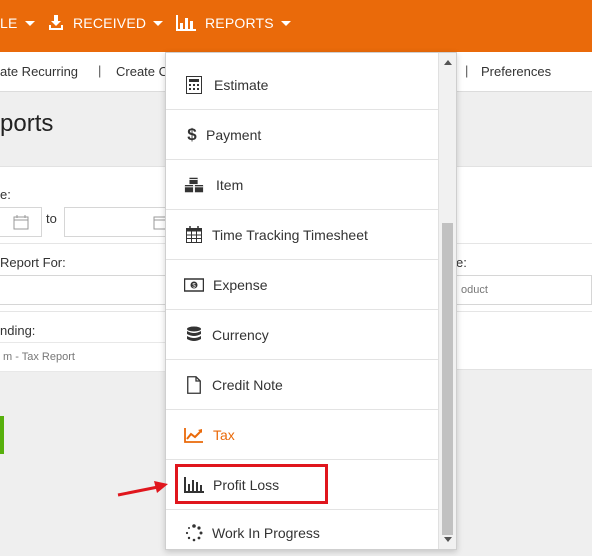 This screenshot has height=556, width=592. What do you see at coordinates (39, 357) in the screenshot?
I see `report-heading-value: m - Tax Report` at bounding box center [39, 357].